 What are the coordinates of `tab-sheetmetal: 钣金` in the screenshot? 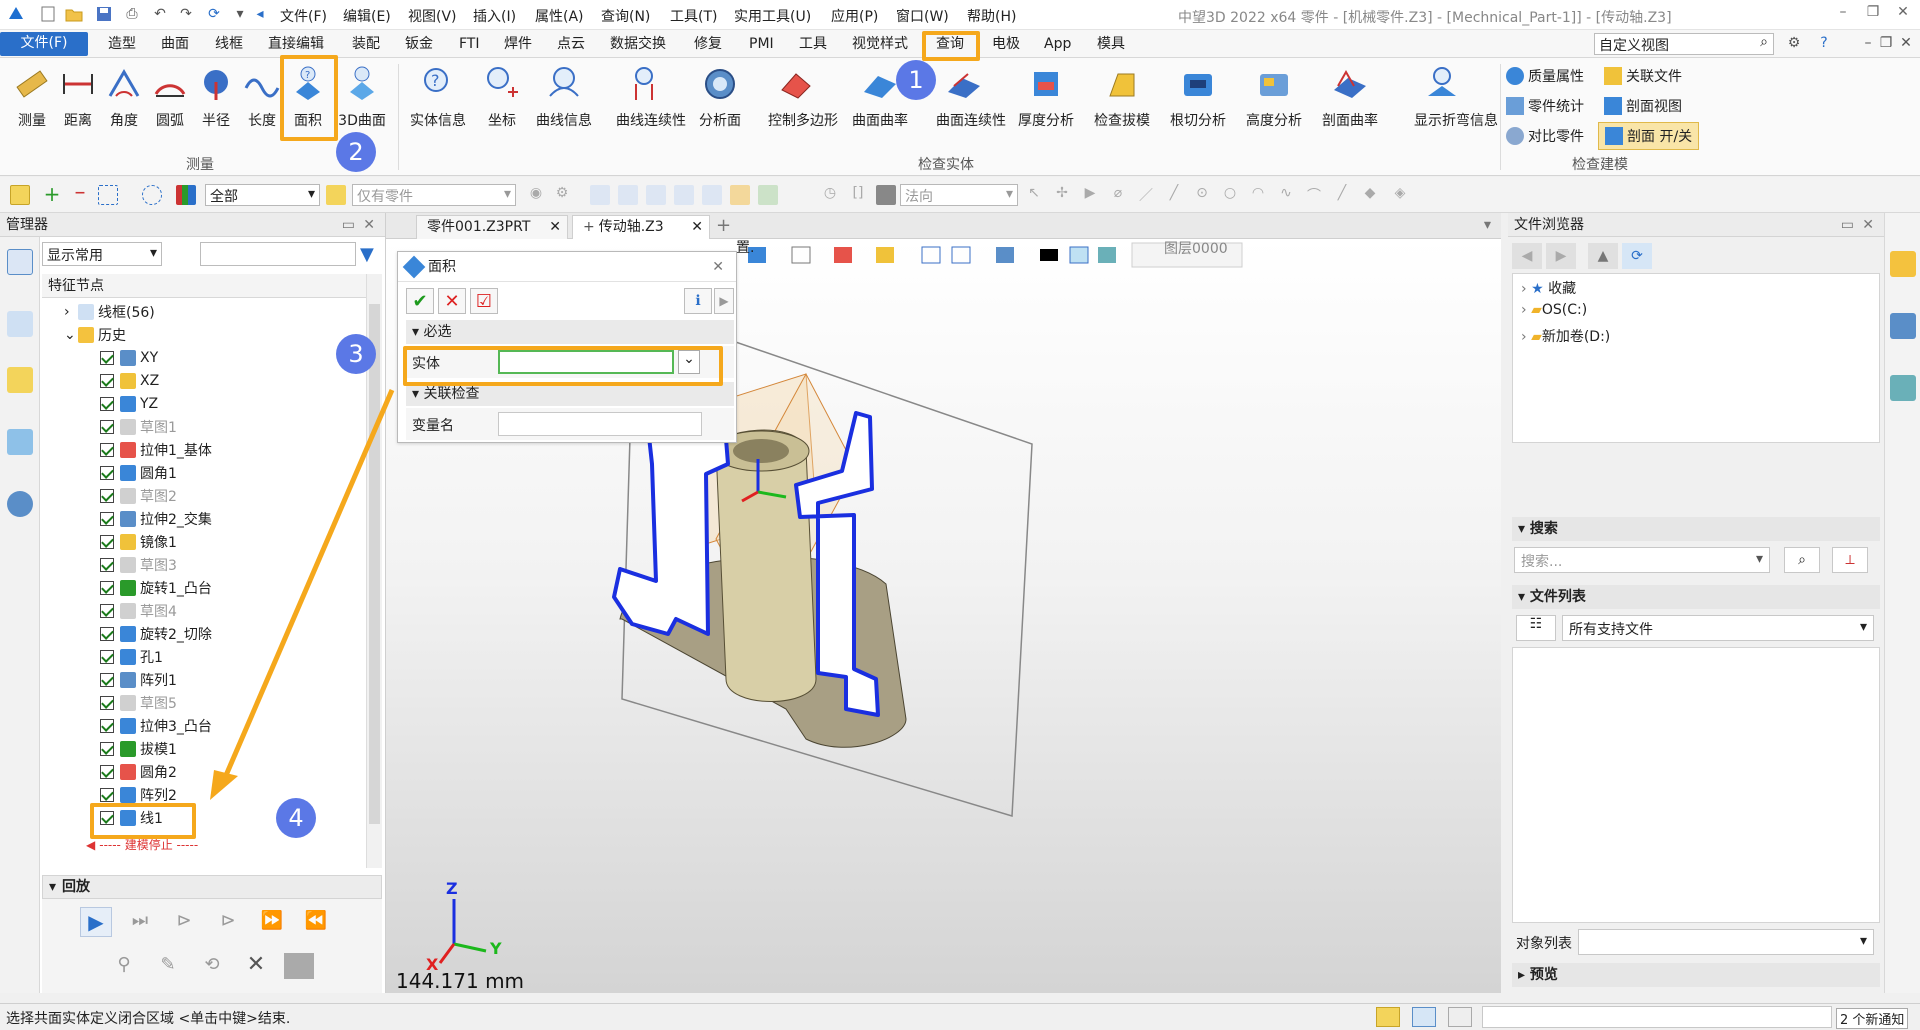 It's located at (419, 45).